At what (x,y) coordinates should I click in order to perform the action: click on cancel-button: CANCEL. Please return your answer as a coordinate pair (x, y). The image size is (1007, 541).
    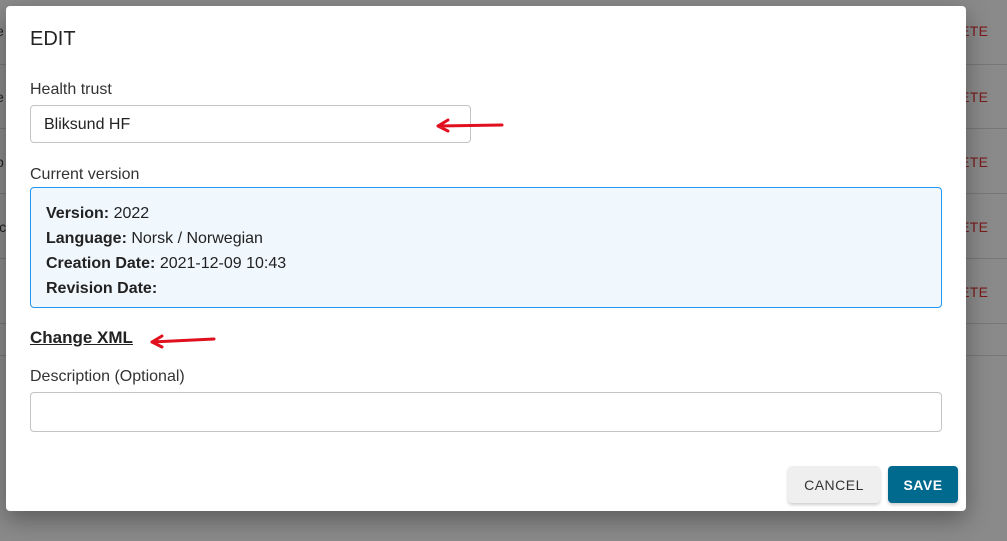
    Looking at the image, I should click on (834, 484).